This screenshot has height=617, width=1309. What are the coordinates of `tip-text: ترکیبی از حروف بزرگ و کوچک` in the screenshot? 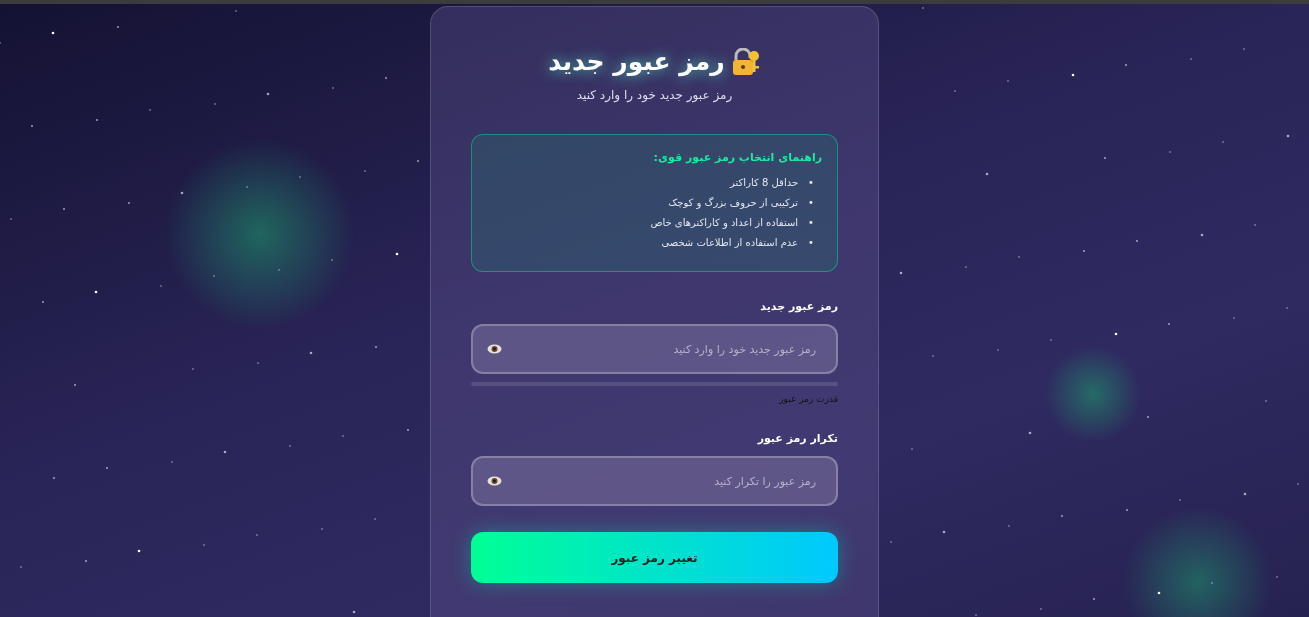 It's located at (733, 203).